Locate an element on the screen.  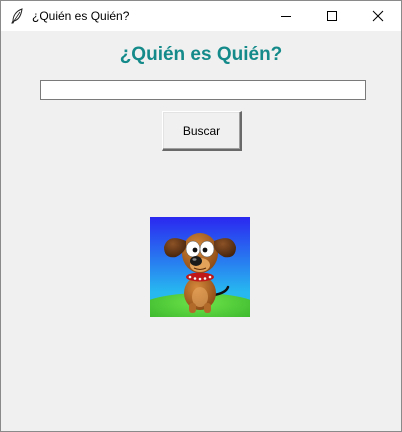
close-icon is located at coordinates (378, 16).